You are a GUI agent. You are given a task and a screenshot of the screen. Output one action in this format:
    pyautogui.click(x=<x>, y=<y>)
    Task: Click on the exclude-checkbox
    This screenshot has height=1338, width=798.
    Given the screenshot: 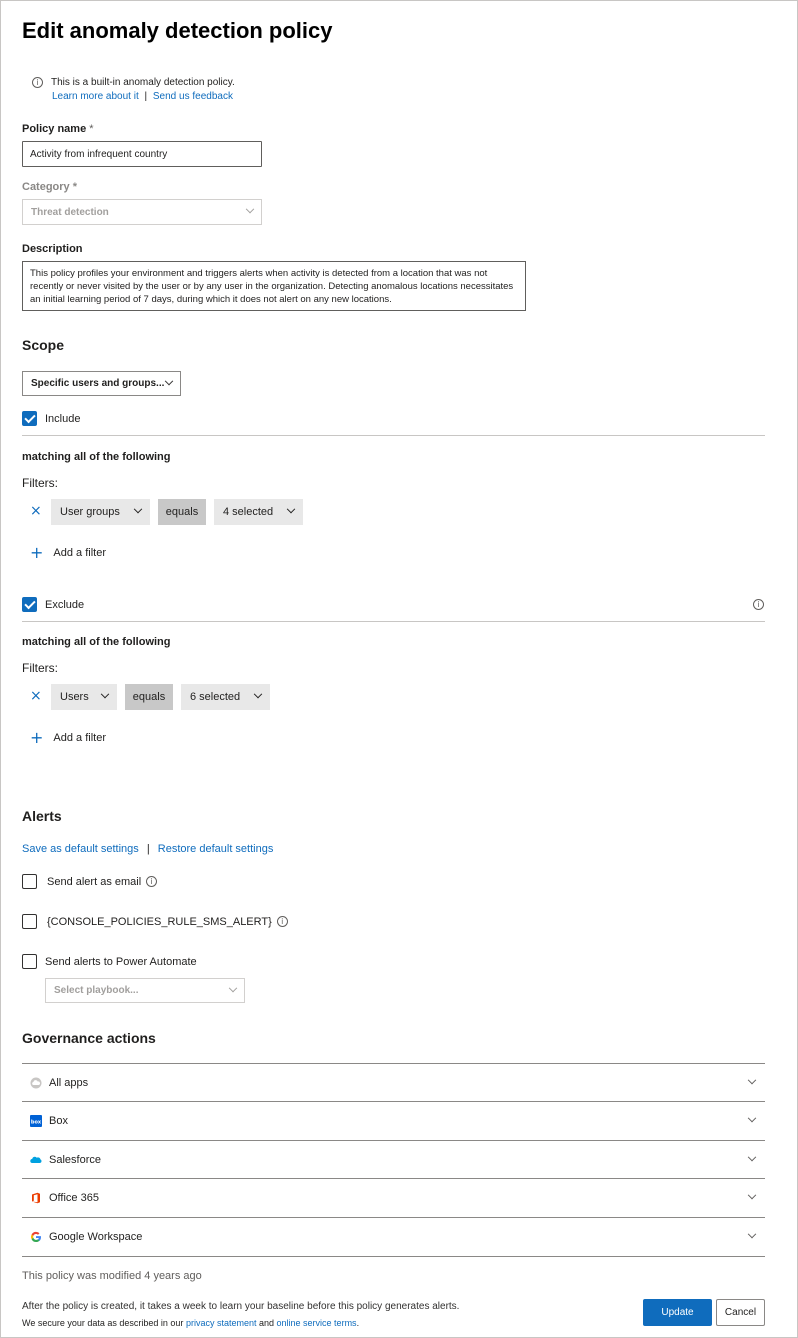 What is the action you would take?
    pyautogui.click(x=29, y=604)
    